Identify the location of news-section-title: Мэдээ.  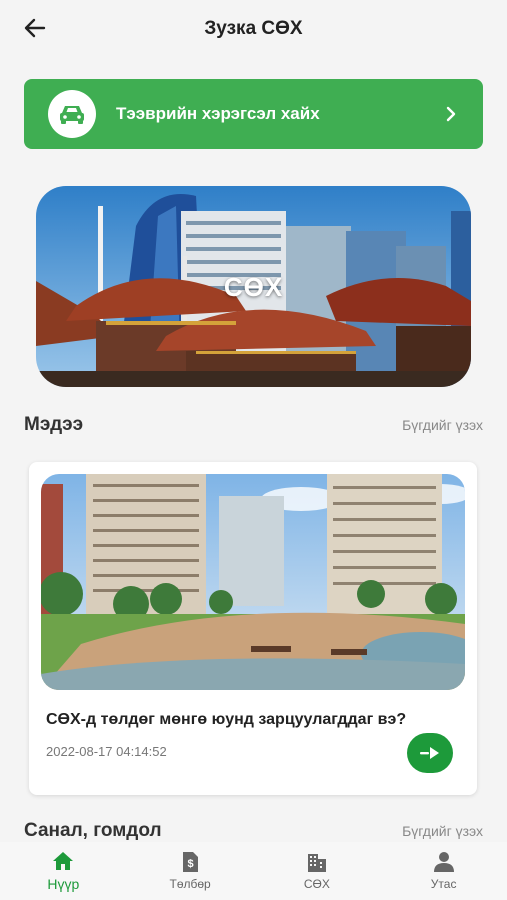
(54, 424).